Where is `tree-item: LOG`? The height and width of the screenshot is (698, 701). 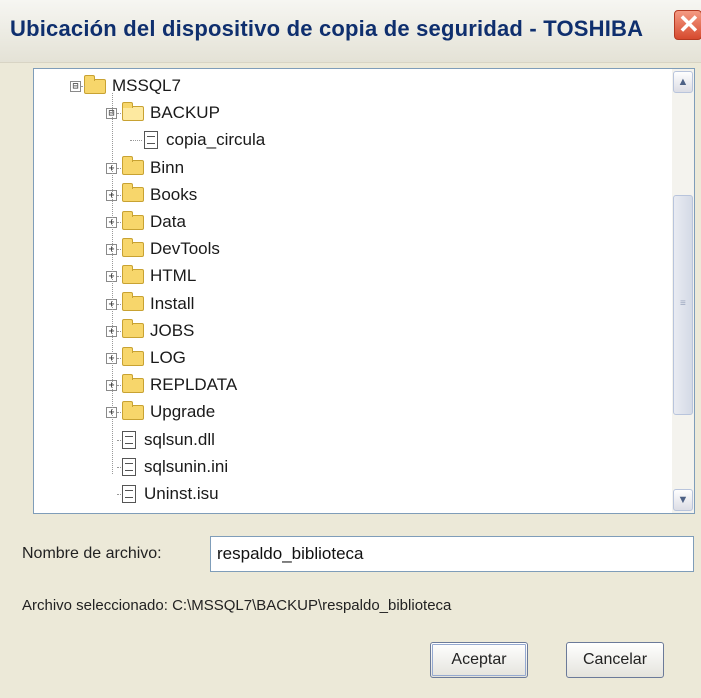
tree-item: LOG is located at coordinates (154, 358).